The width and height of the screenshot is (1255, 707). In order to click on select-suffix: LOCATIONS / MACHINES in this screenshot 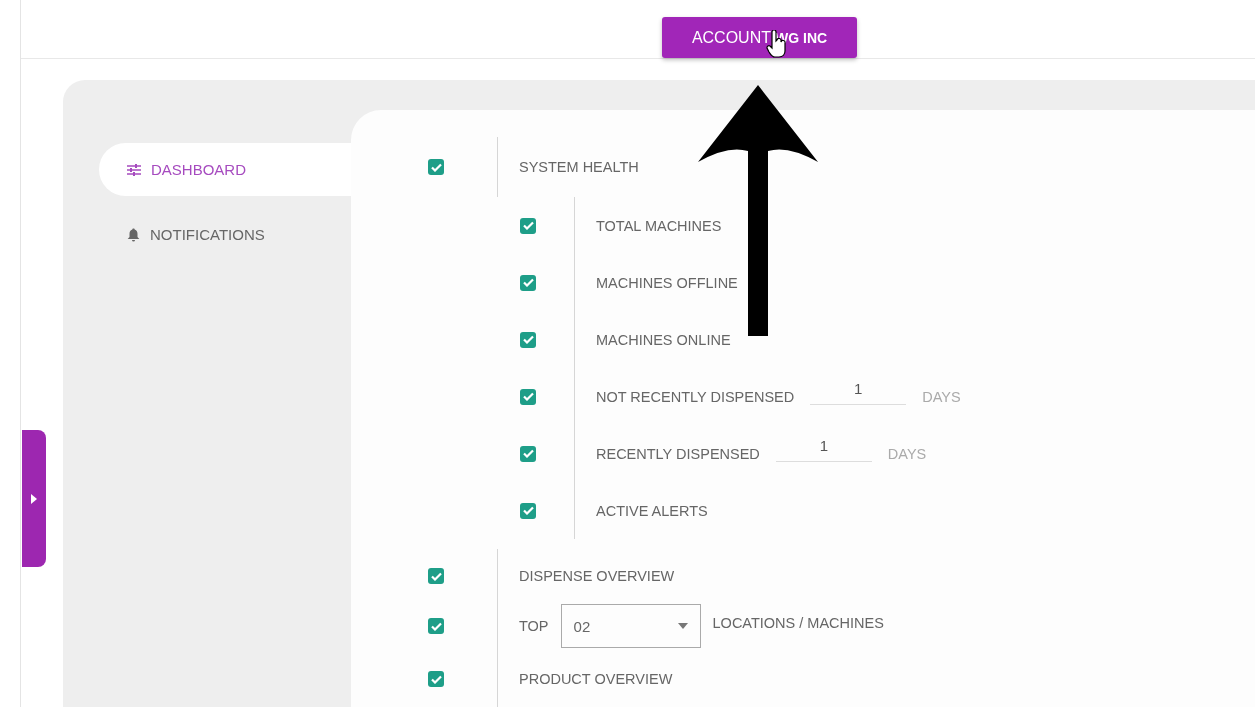, I will do `click(798, 623)`.